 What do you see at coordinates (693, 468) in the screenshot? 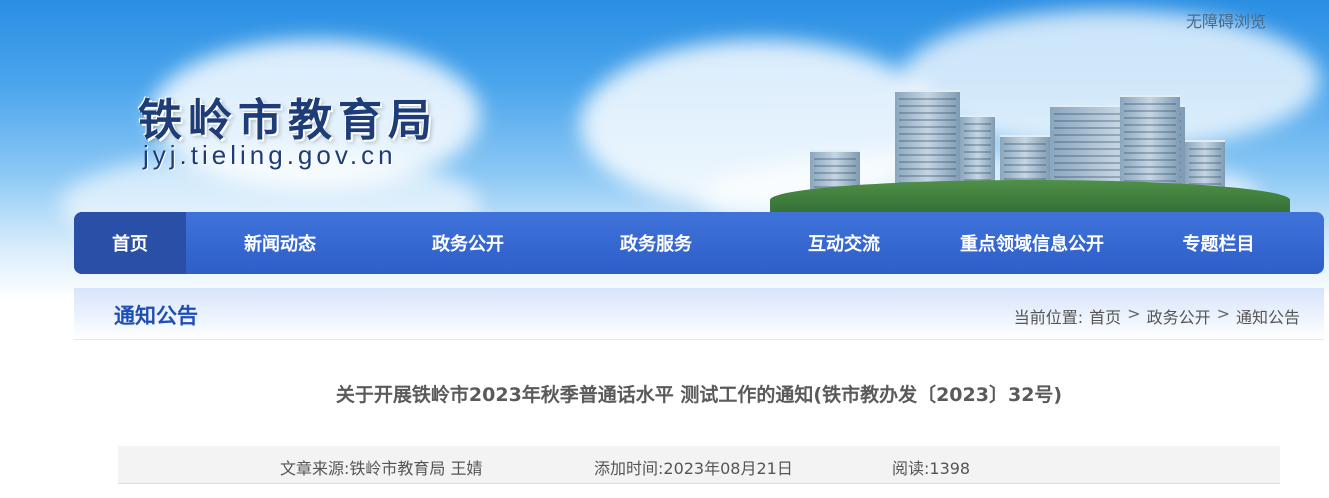
I see `article-added-time: 添加时间:2023年08月21日` at bounding box center [693, 468].